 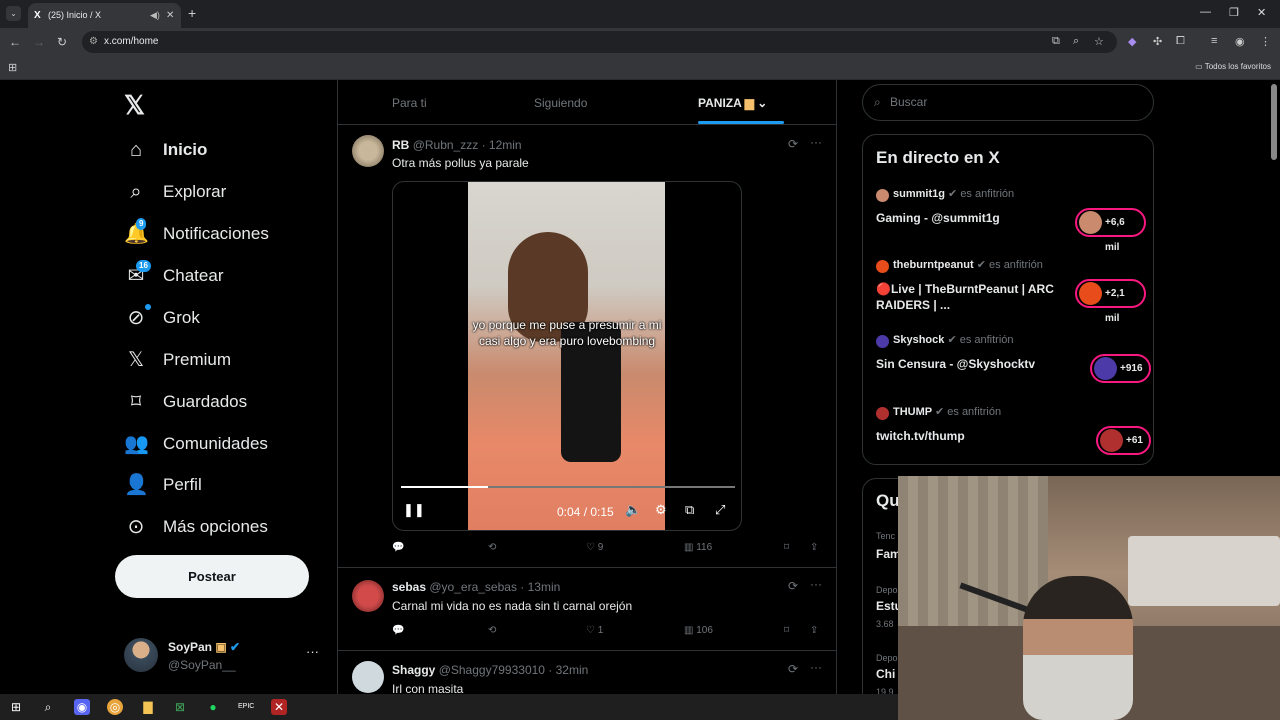 I want to click on listener-count: +6,6 mil, so click(x=1110, y=230).